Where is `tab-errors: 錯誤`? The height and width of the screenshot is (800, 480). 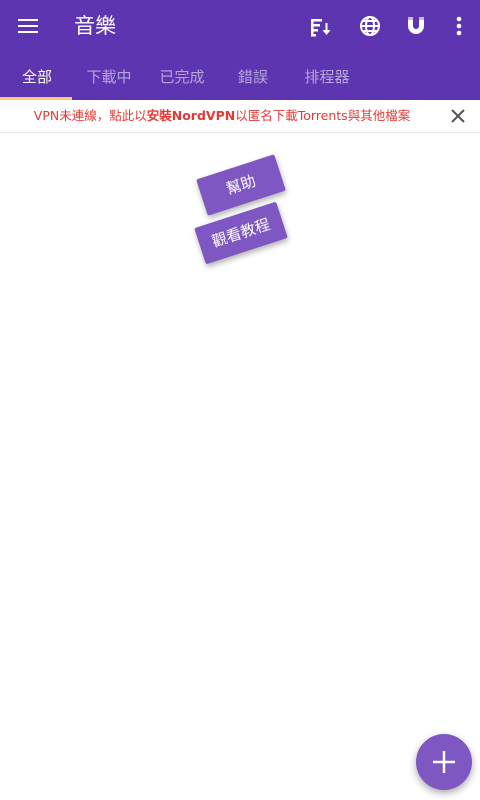
tab-errors: 錯誤 is located at coordinates (253, 81).